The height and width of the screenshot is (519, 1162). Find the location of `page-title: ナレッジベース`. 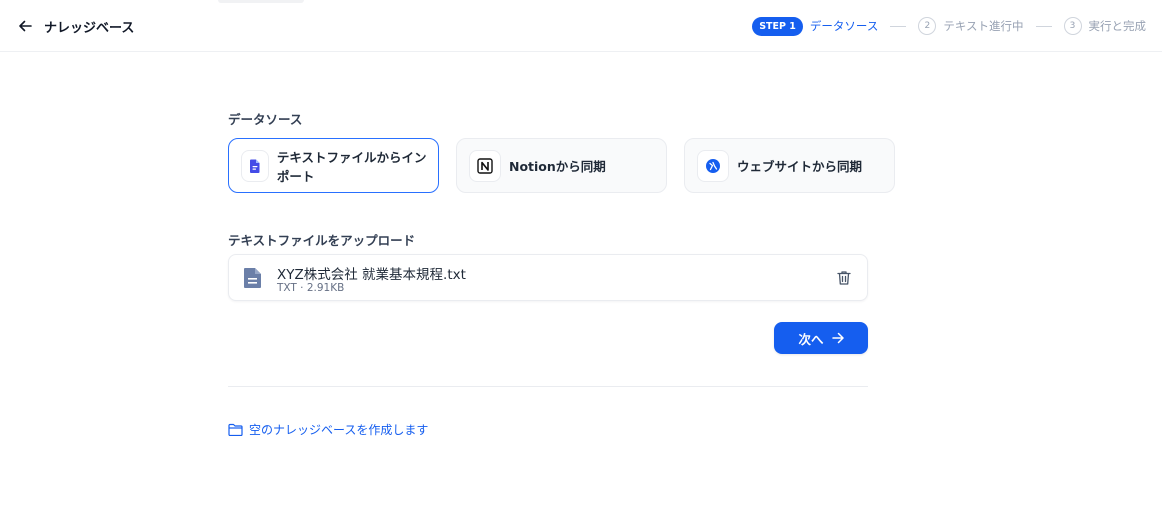

page-title: ナレッジベース is located at coordinates (89, 28).